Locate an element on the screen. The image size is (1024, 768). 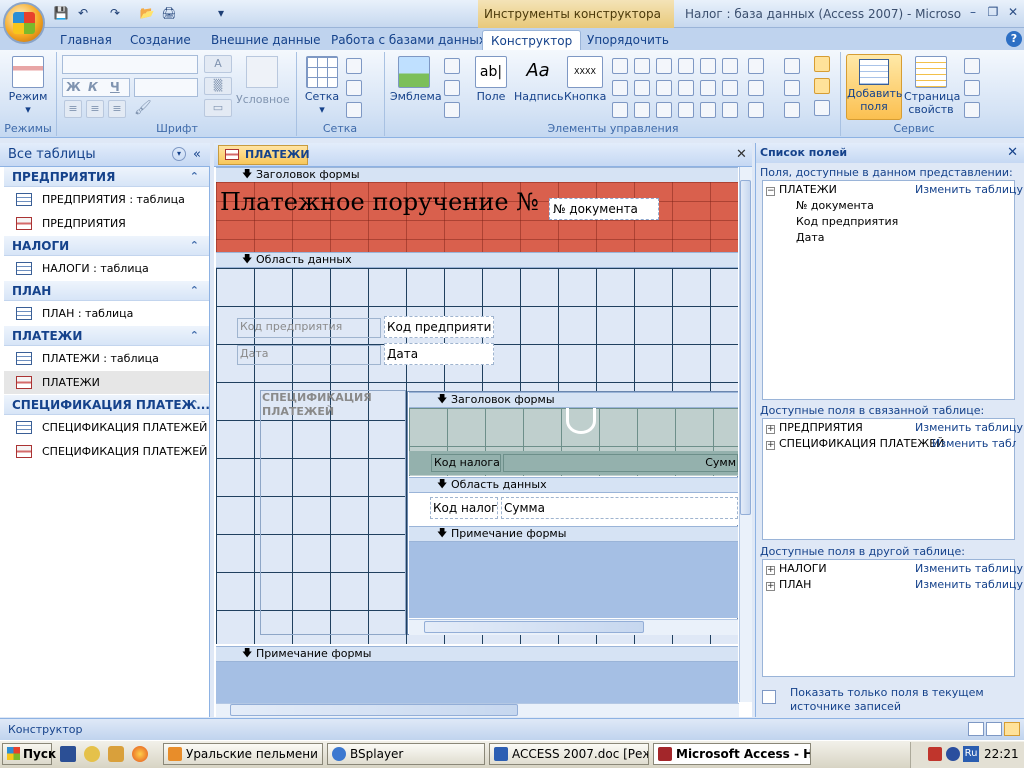
label-control-button: Aa Надпись is located at coordinates (539, 79).